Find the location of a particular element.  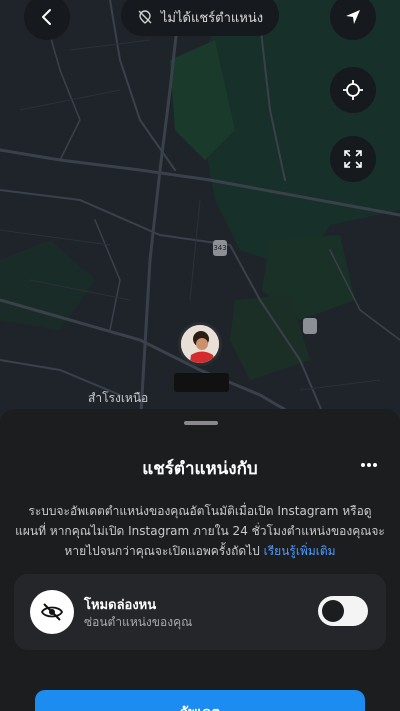

location-status-label: ไม่ได้แชร์ตำแหน่ง is located at coordinates (212, 18).